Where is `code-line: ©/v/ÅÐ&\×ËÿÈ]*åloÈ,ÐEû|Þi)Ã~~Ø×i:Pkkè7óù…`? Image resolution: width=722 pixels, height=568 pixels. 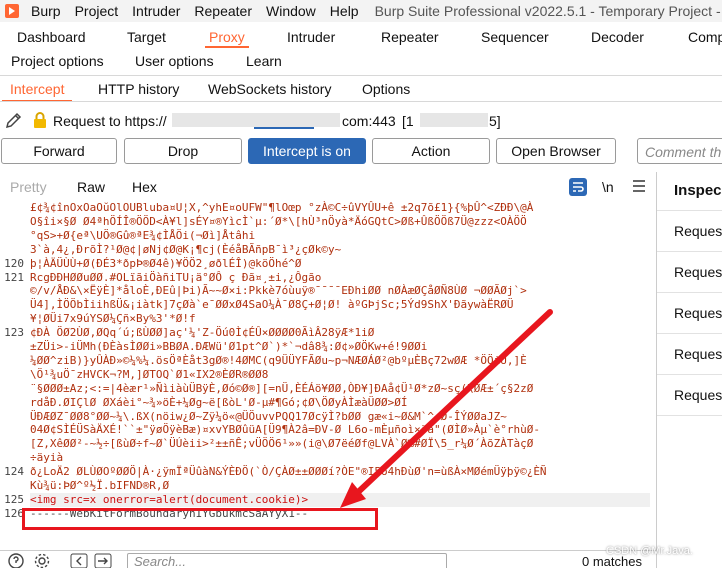
code-line: ©/v/ÅÐ&\×ËÿÈ]*åloÈ,ÐEû|Þi)Ã~~Ø×i:Pkkè7óù… is located at coordinates (278, 291).